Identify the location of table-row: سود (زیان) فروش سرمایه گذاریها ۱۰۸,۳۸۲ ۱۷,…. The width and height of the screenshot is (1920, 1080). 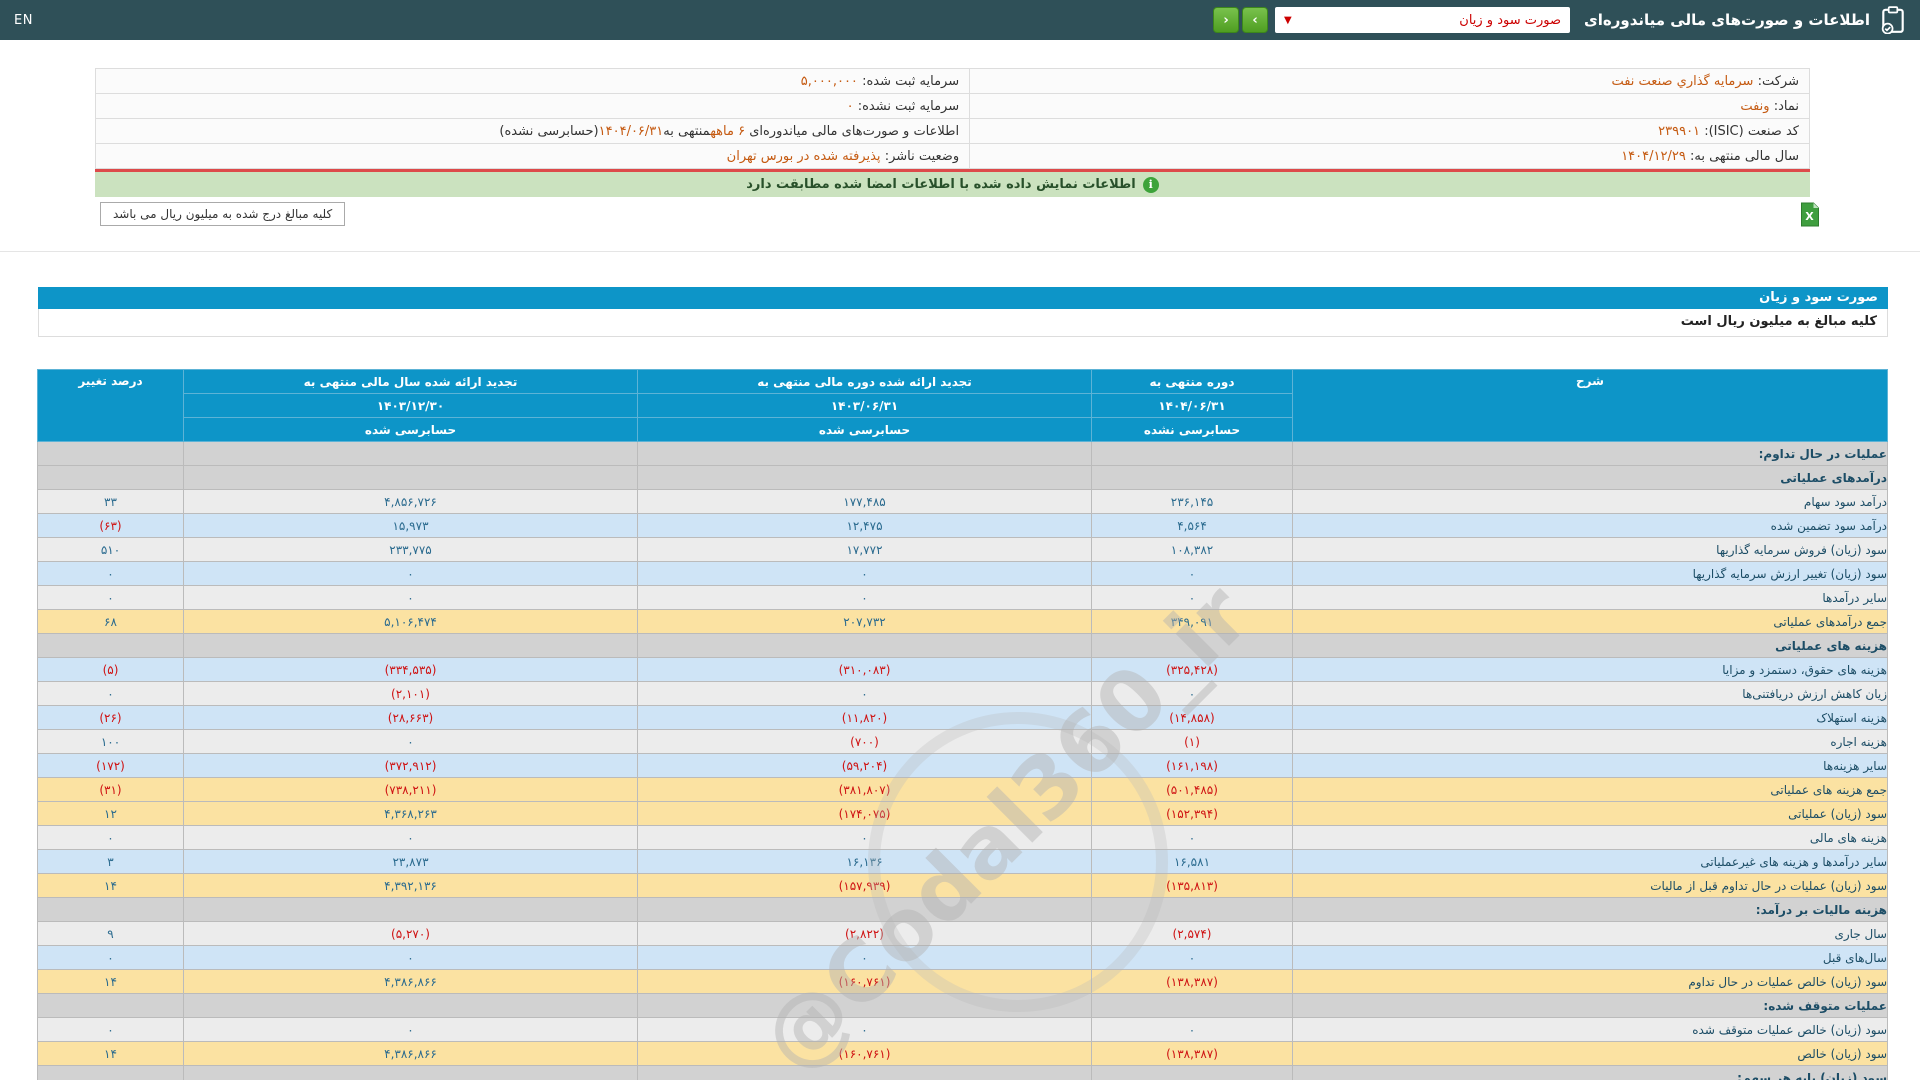
(962, 549).